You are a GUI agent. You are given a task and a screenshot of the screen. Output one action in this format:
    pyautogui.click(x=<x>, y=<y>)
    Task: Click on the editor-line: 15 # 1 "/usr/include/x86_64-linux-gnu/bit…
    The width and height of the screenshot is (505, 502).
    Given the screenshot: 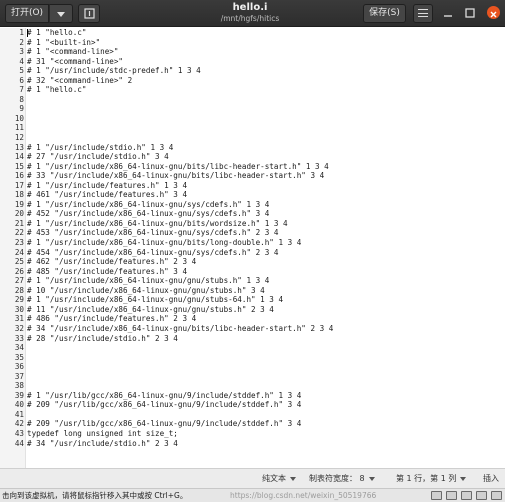 What is the action you would take?
    pyautogui.click(x=252, y=167)
    